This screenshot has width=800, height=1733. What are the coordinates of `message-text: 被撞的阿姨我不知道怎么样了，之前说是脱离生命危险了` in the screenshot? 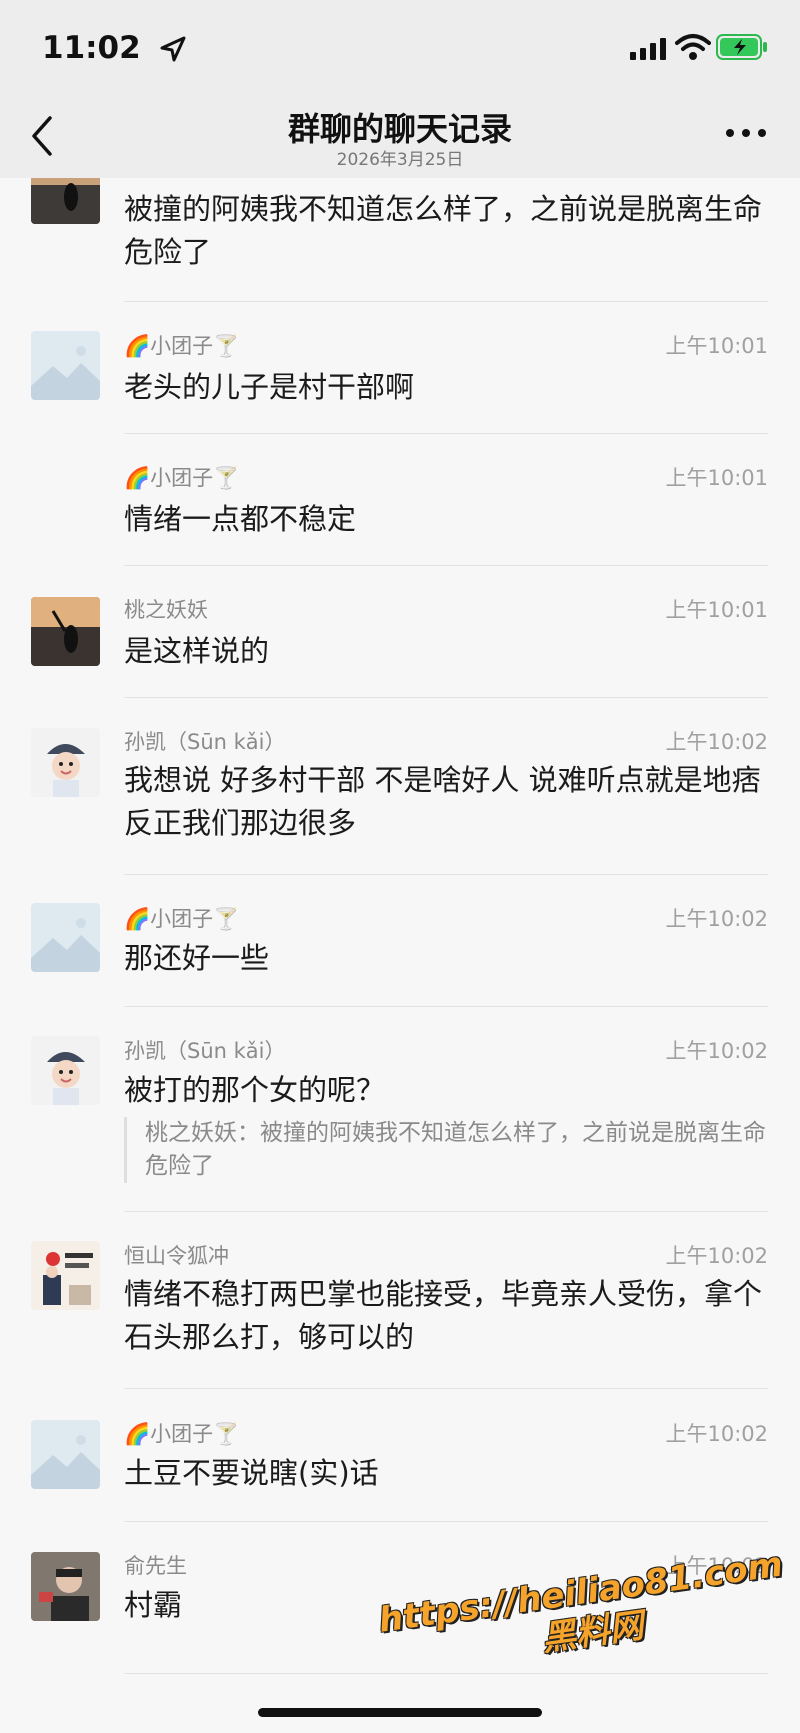 It's located at (443, 230).